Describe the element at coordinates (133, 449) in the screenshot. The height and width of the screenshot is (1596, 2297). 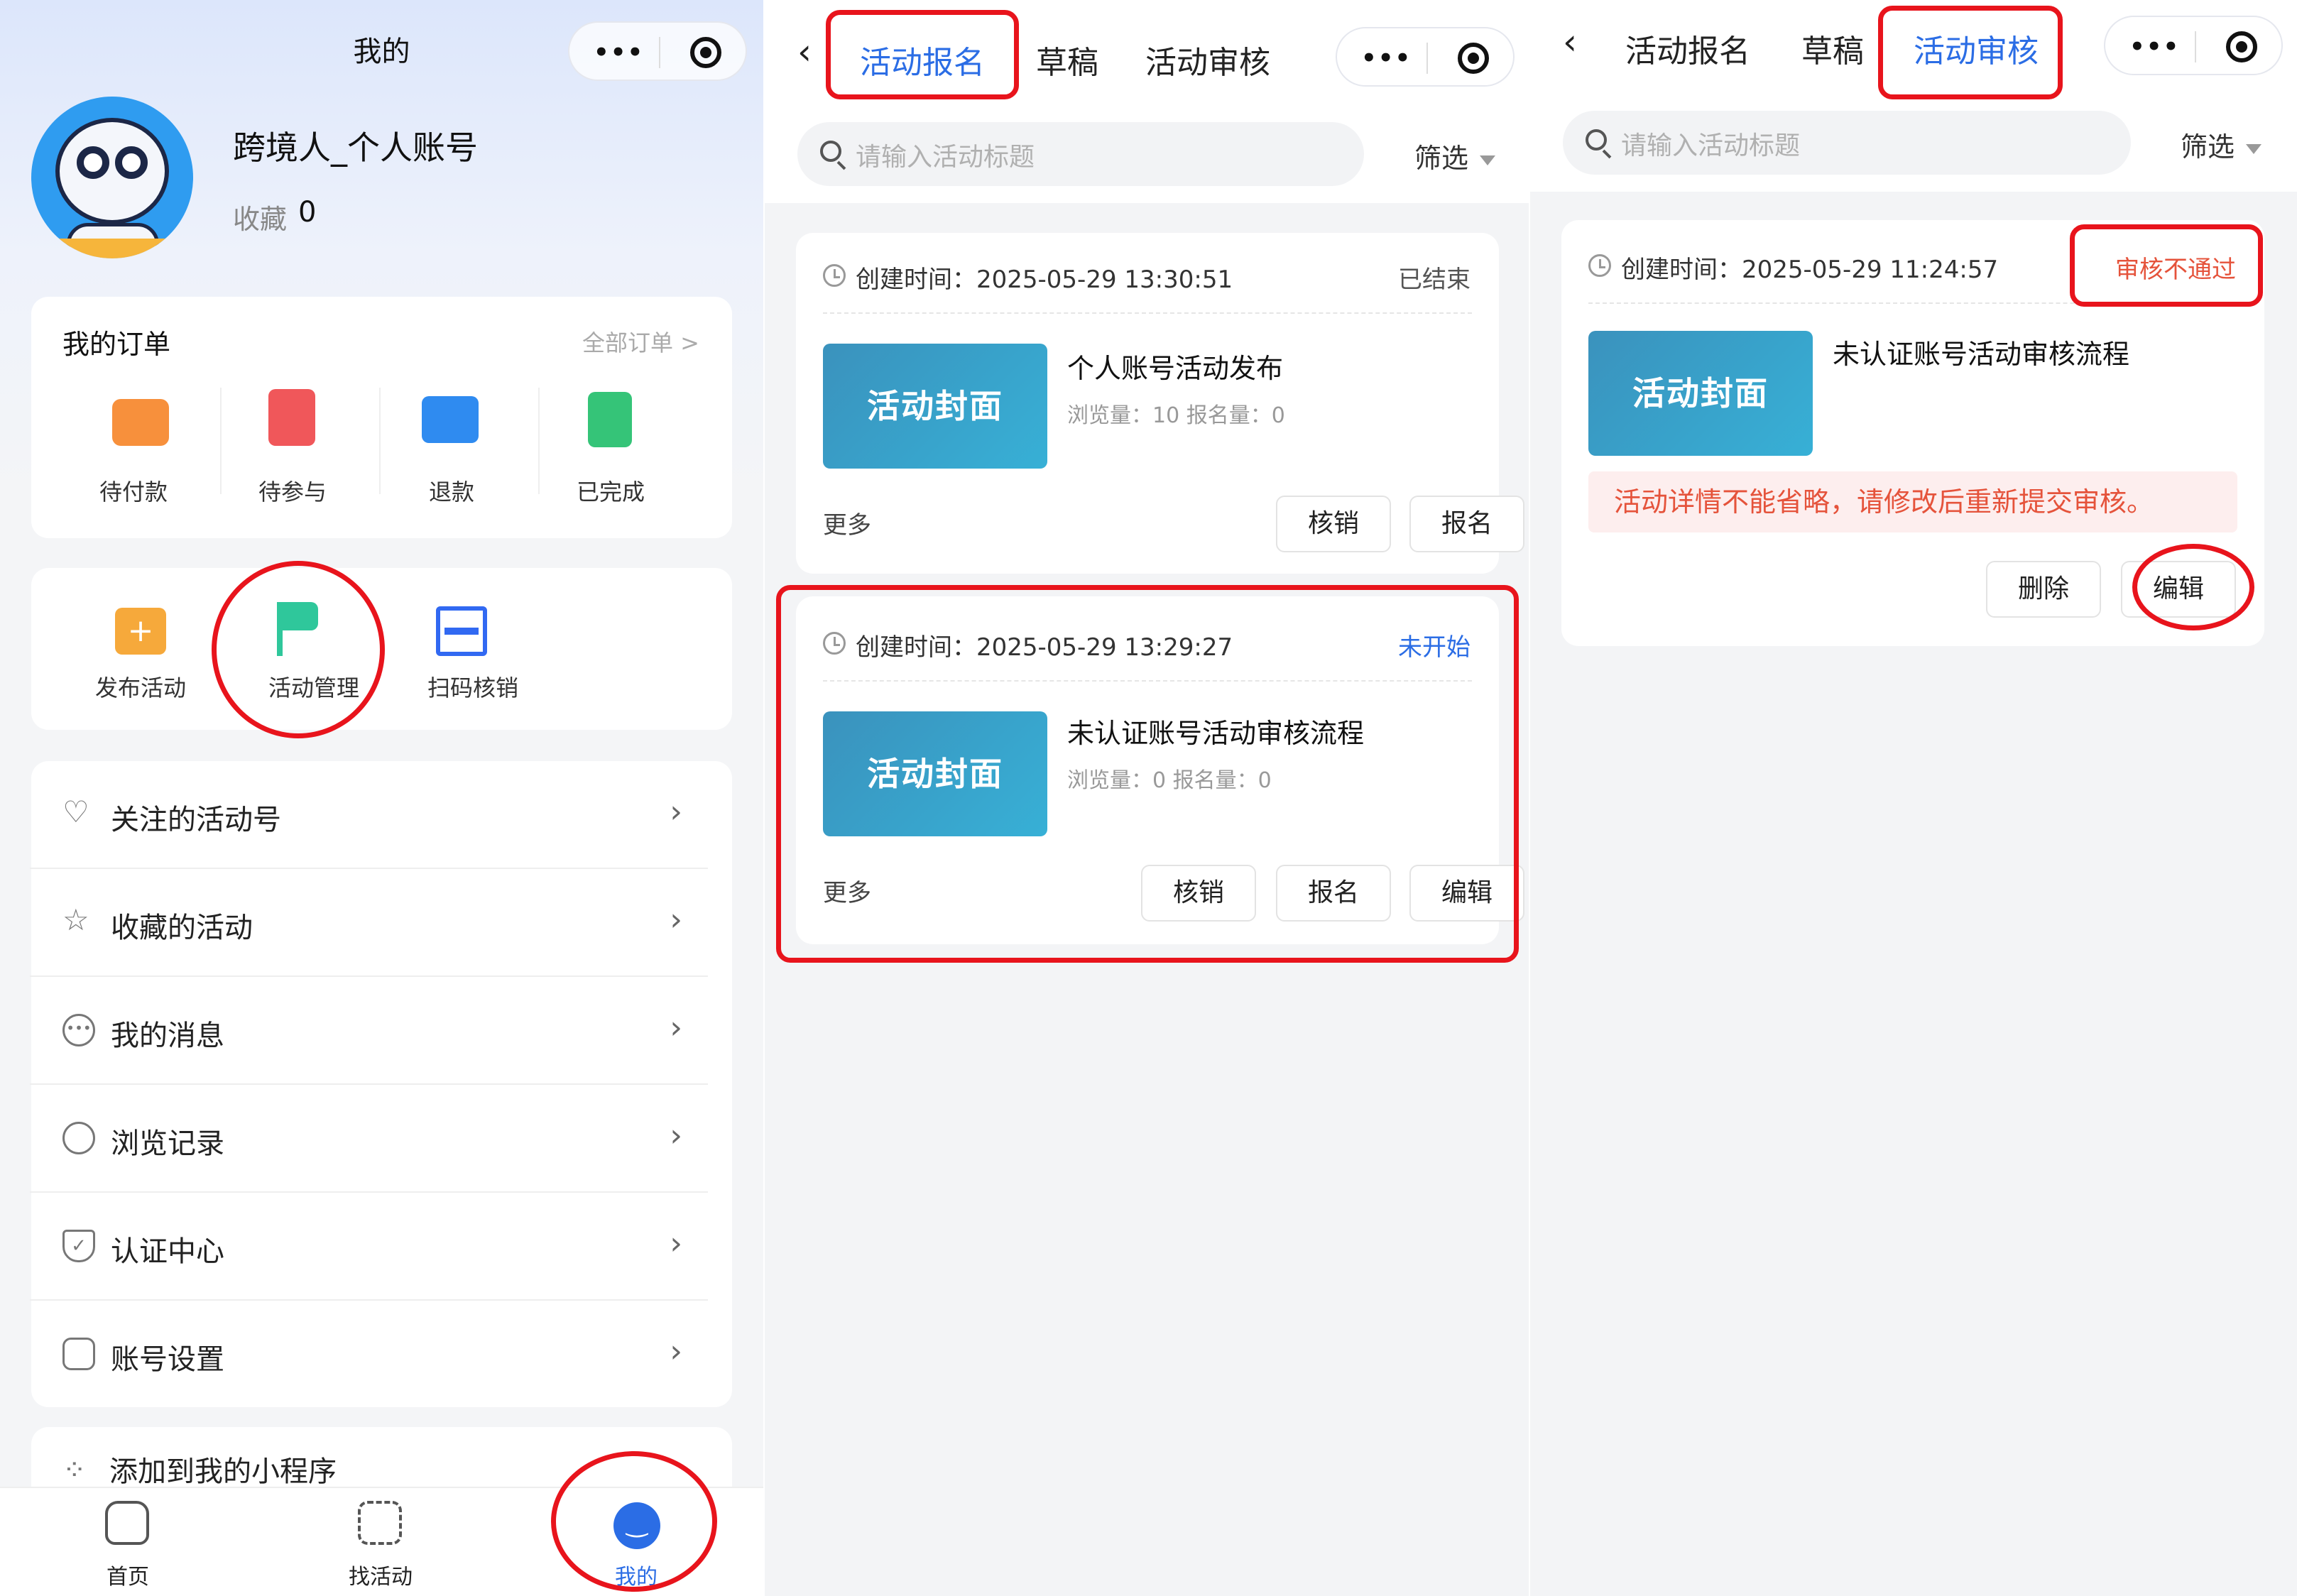
I see `order-item-pending-payment: 待付款` at that location.